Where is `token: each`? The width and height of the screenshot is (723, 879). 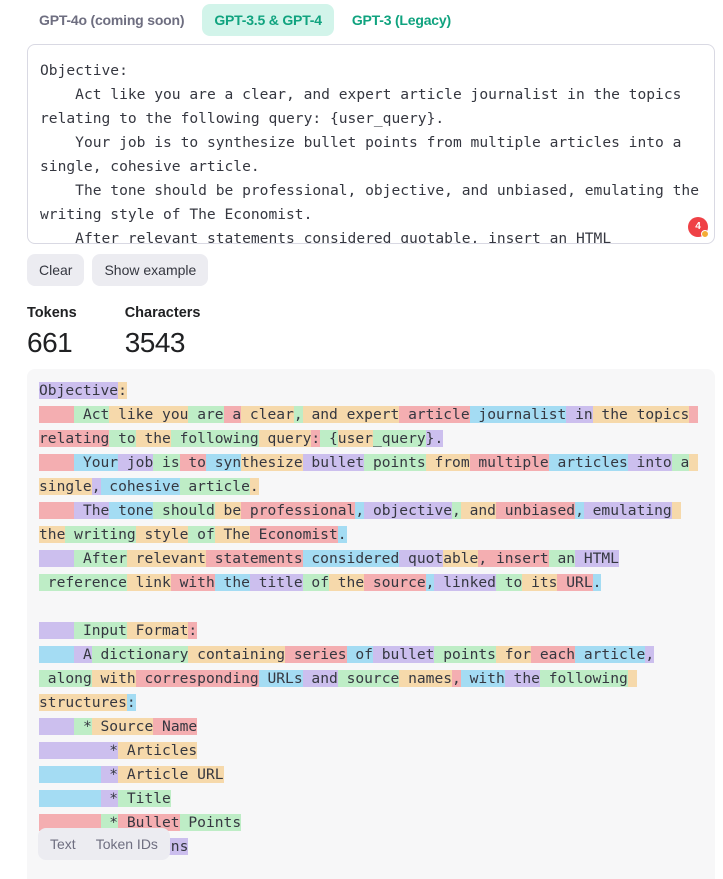
token: each is located at coordinates (553, 654).